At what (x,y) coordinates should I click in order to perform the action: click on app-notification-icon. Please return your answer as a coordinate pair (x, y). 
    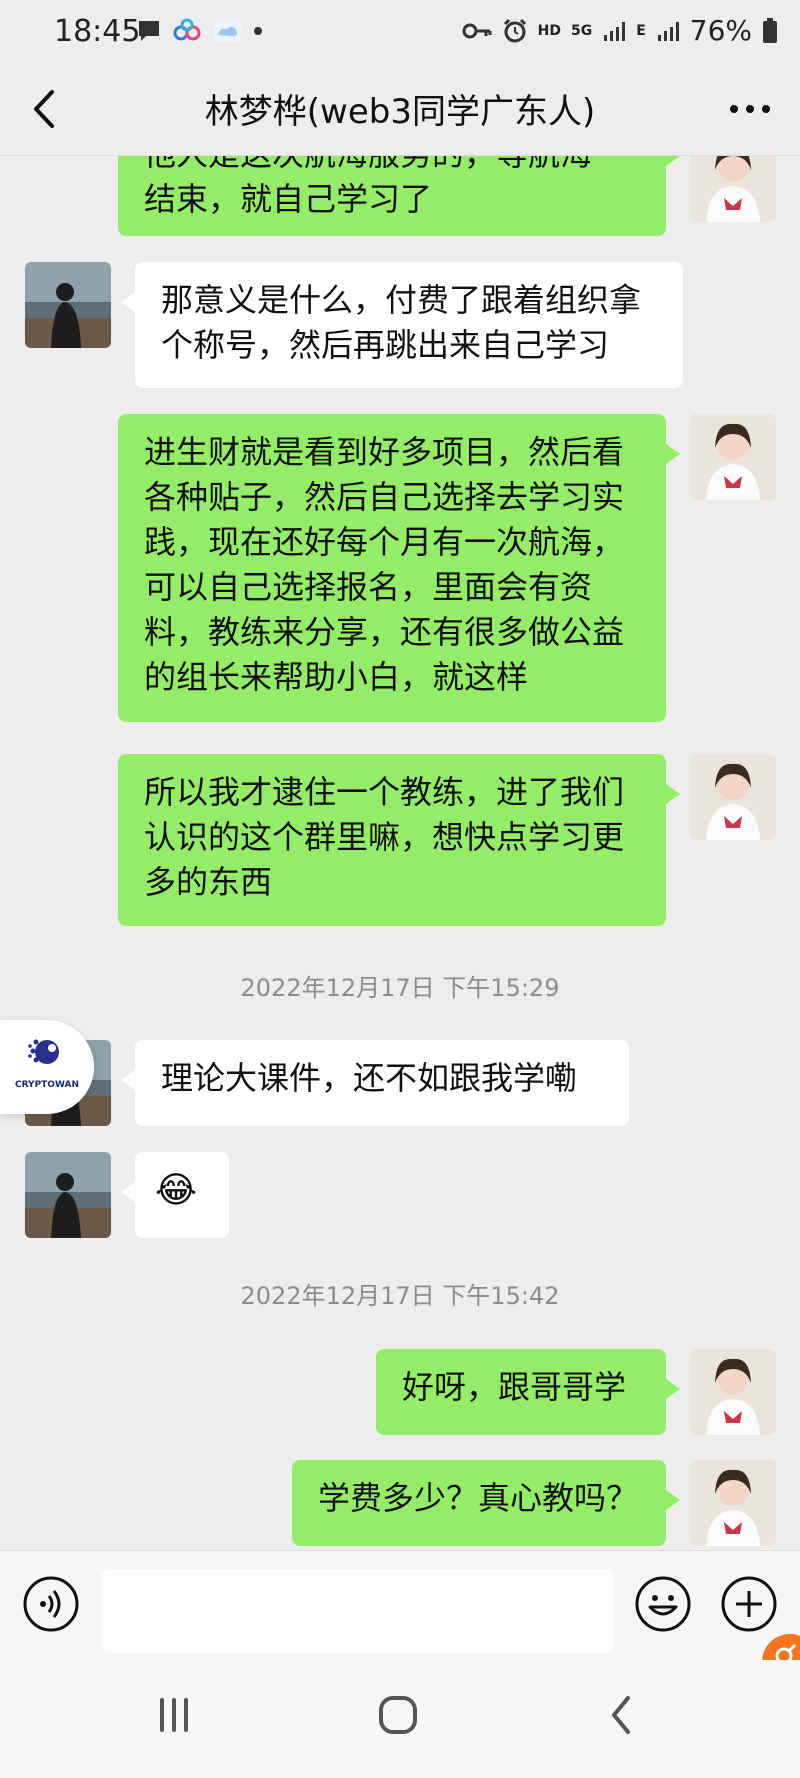
    Looking at the image, I should click on (187, 29).